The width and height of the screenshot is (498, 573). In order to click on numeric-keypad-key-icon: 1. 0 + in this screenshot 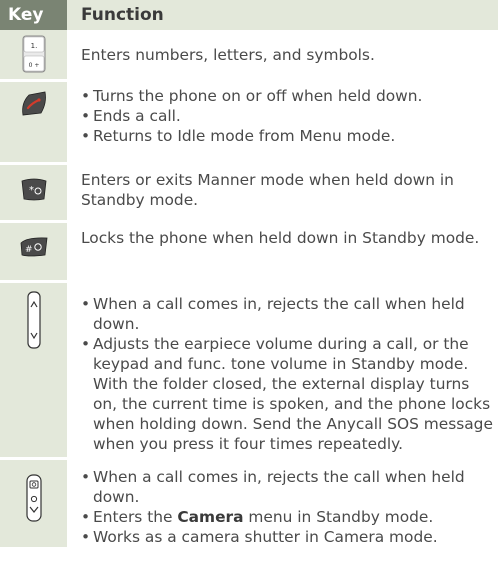, I will do `click(33, 54)`.